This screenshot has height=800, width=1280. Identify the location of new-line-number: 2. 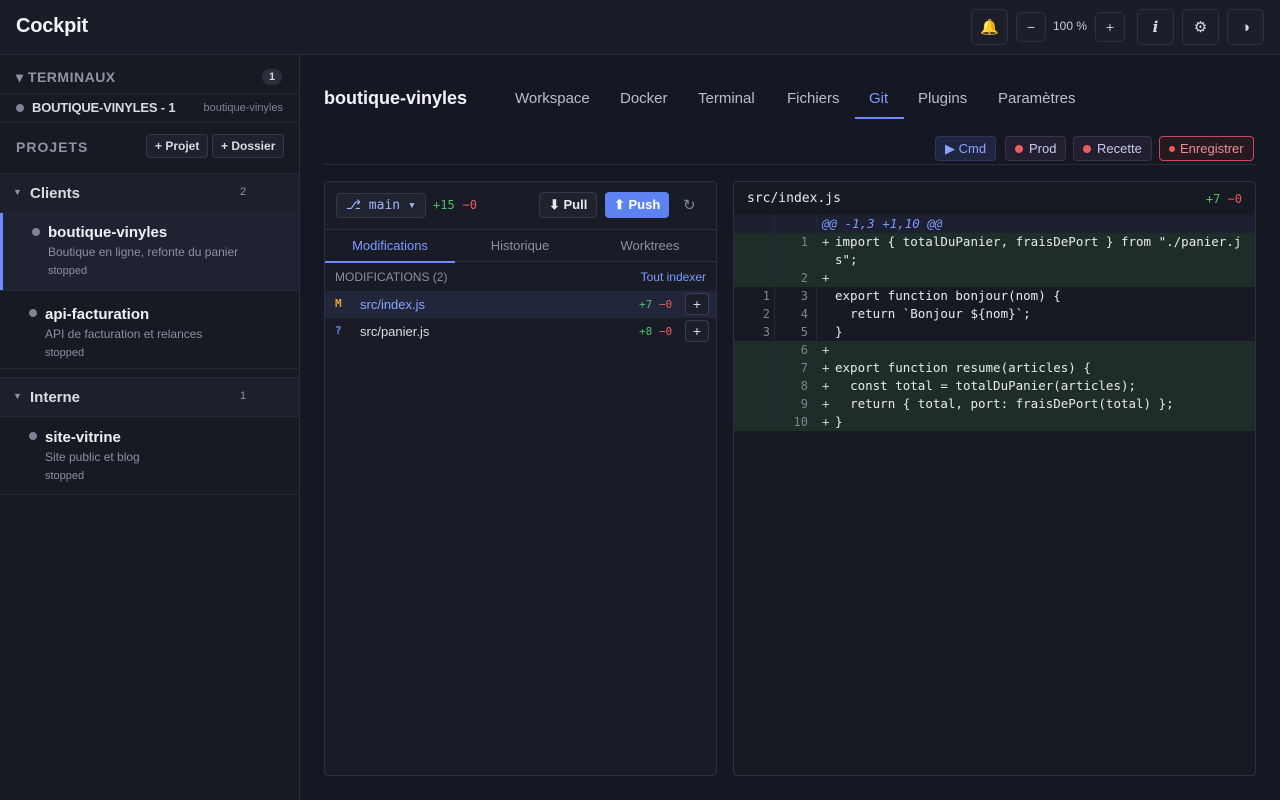
(804, 278).